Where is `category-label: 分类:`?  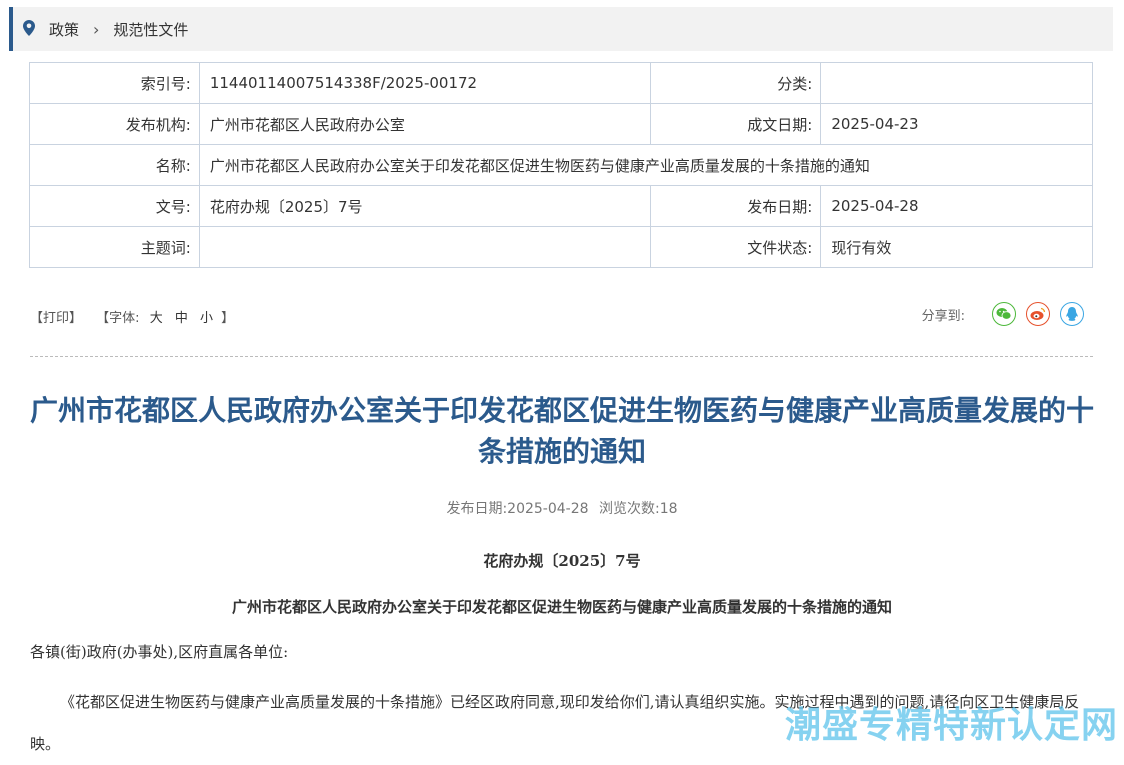
category-label: 分类: is located at coordinates (736, 83).